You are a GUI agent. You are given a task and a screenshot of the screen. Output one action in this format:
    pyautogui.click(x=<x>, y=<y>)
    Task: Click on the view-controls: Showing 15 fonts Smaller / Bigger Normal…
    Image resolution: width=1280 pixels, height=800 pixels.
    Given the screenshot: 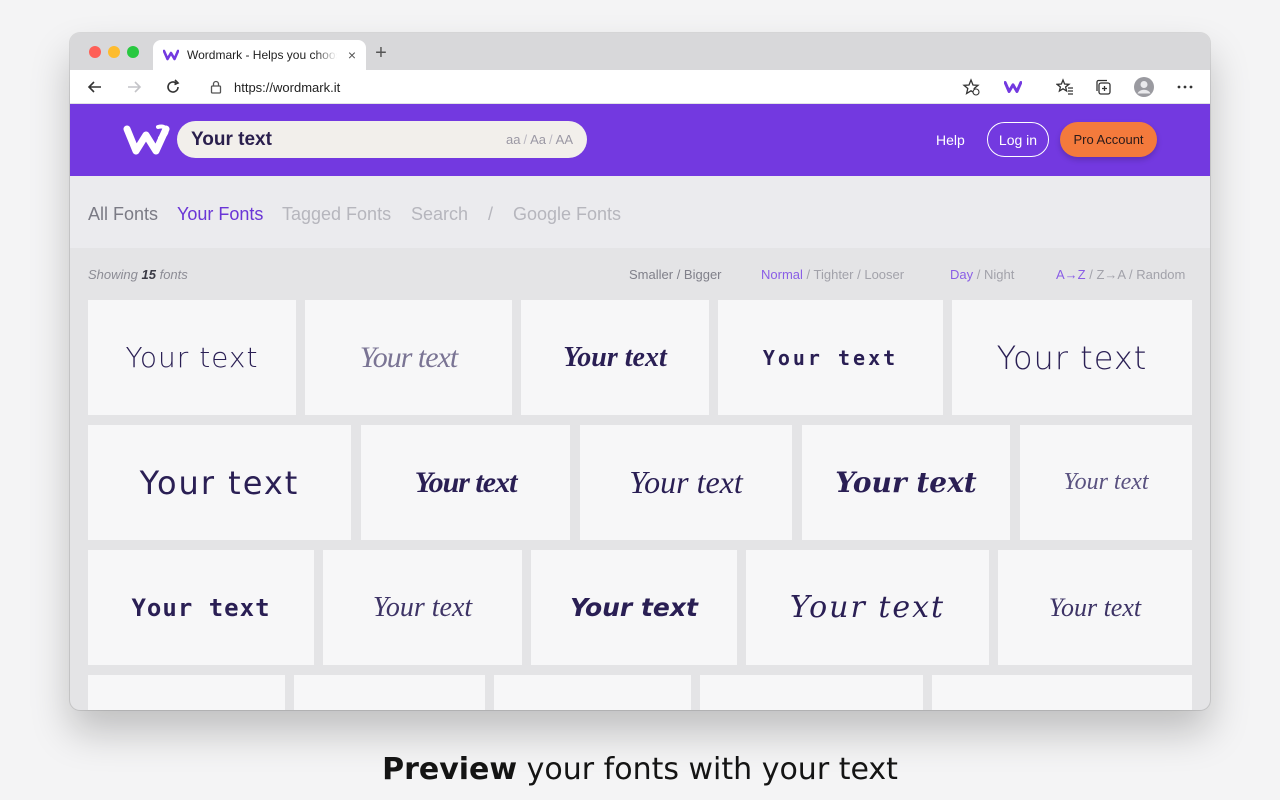 What is the action you would take?
    pyautogui.click(x=640, y=274)
    